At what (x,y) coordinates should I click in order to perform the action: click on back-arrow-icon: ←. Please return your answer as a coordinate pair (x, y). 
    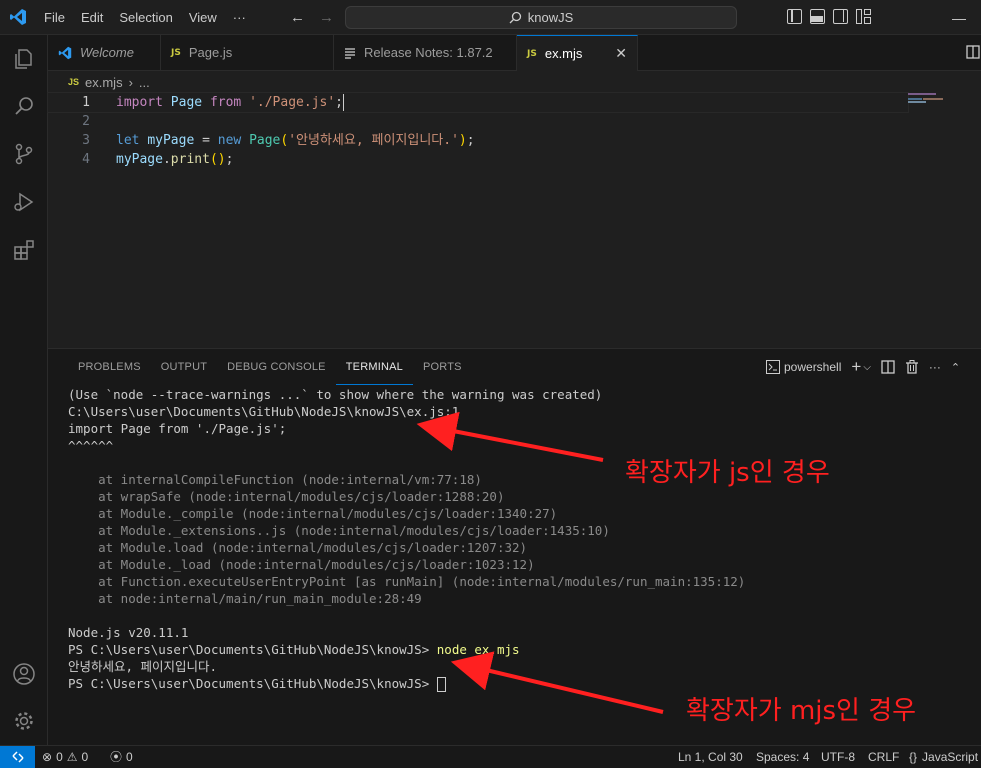
    Looking at the image, I should click on (297, 17).